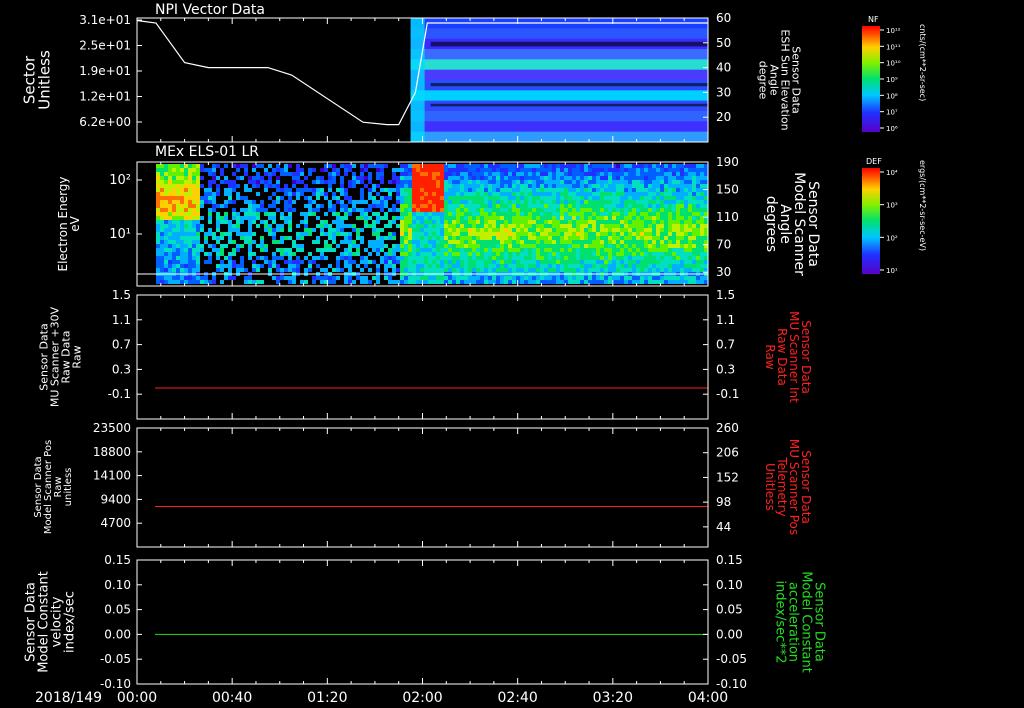  I want to click on y-tick-label: 206, so click(727, 453).